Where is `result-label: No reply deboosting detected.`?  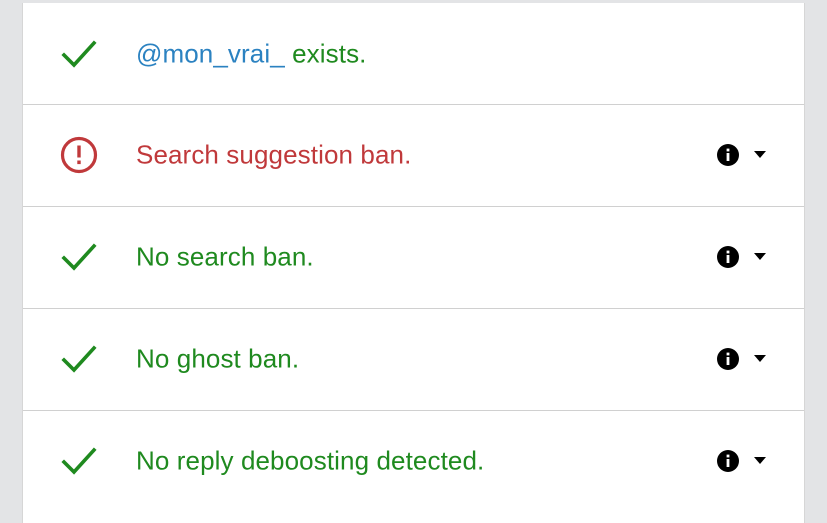
result-label: No reply deboosting detected. is located at coordinates (310, 461).